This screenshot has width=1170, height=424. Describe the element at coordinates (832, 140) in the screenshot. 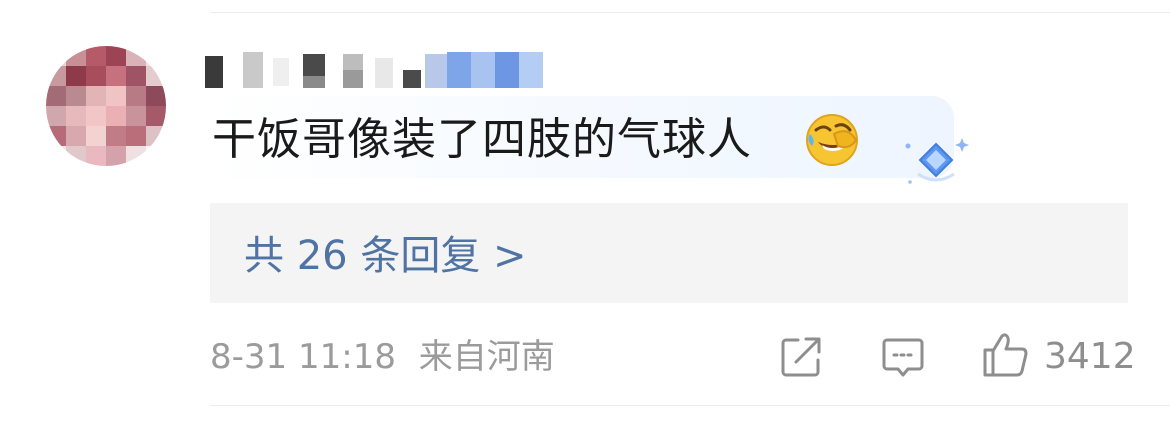

I see `laughing-crying-emoji-icon` at that location.